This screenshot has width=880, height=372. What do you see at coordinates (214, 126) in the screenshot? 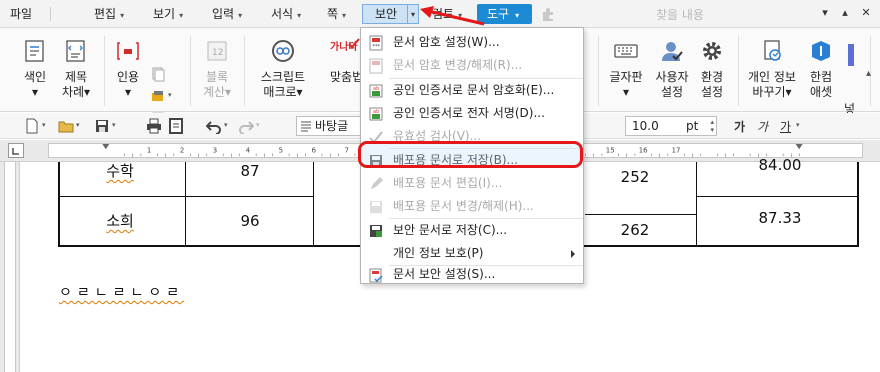
I see `undo-icon` at bounding box center [214, 126].